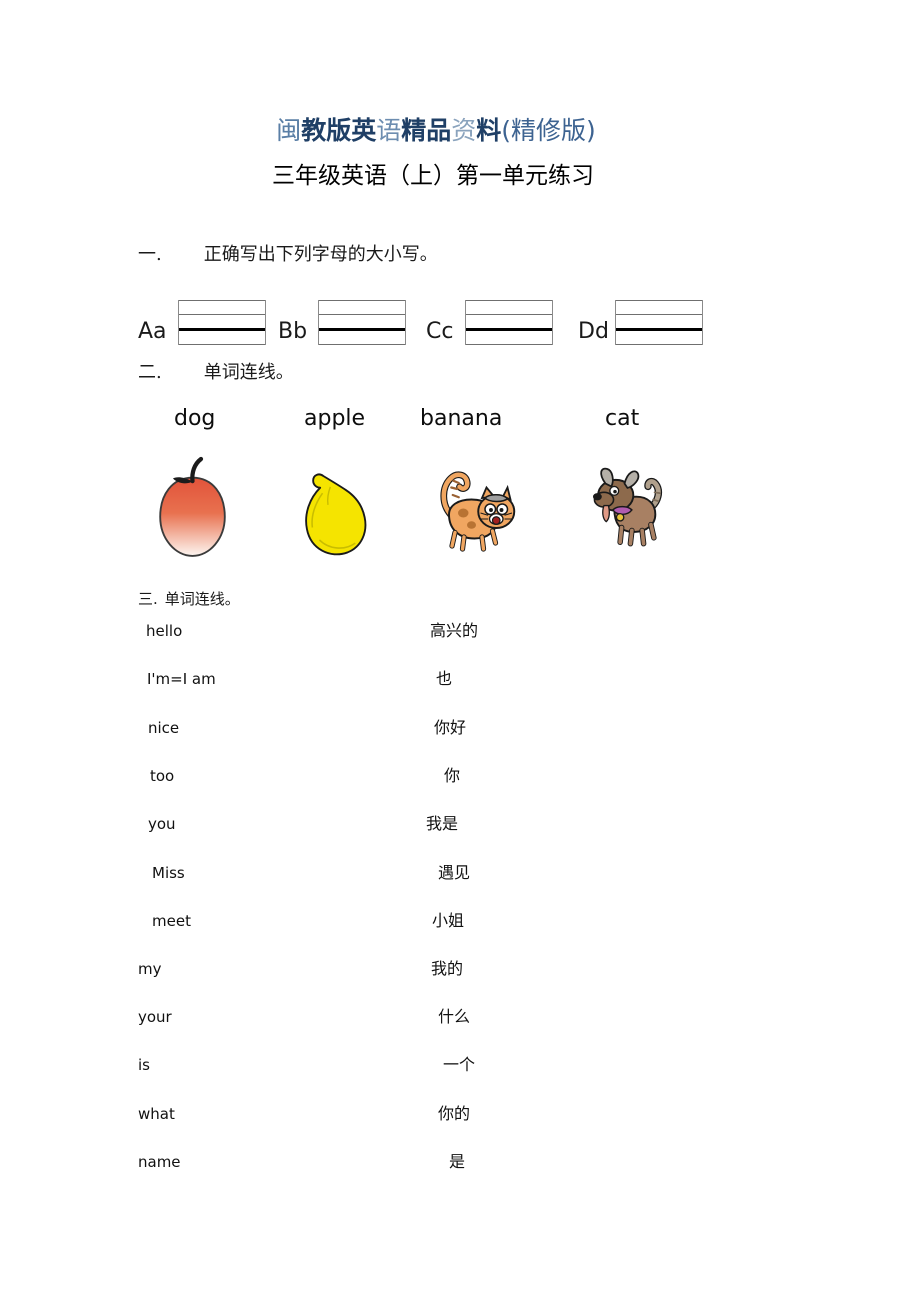  I want to click on match-english-term: is, so click(144, 1065).